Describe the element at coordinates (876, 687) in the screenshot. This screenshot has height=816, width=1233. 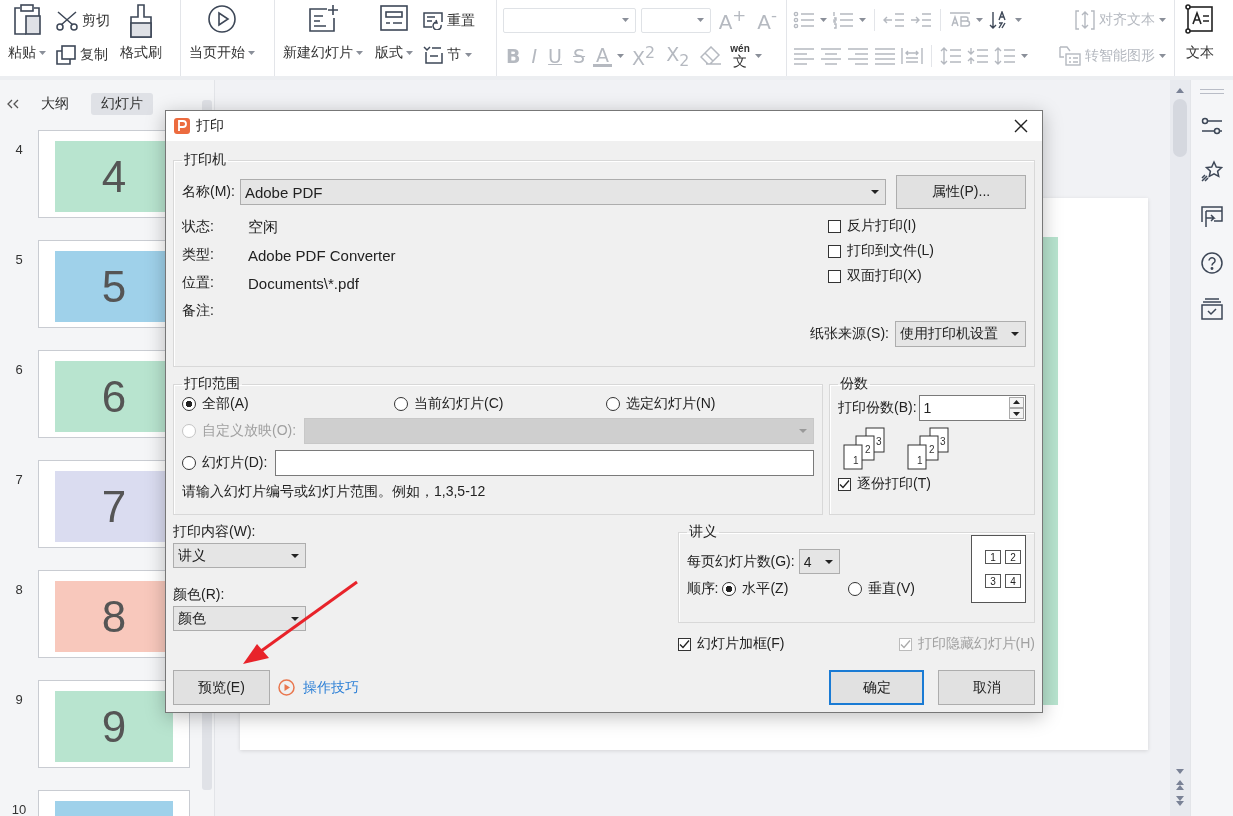
I see `ok-button: 确定` at that location.